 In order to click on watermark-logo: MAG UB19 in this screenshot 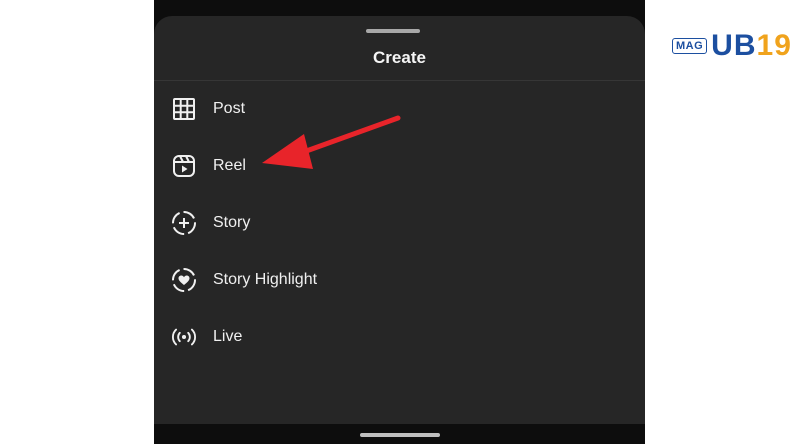, I will do `click(734, 46)`.